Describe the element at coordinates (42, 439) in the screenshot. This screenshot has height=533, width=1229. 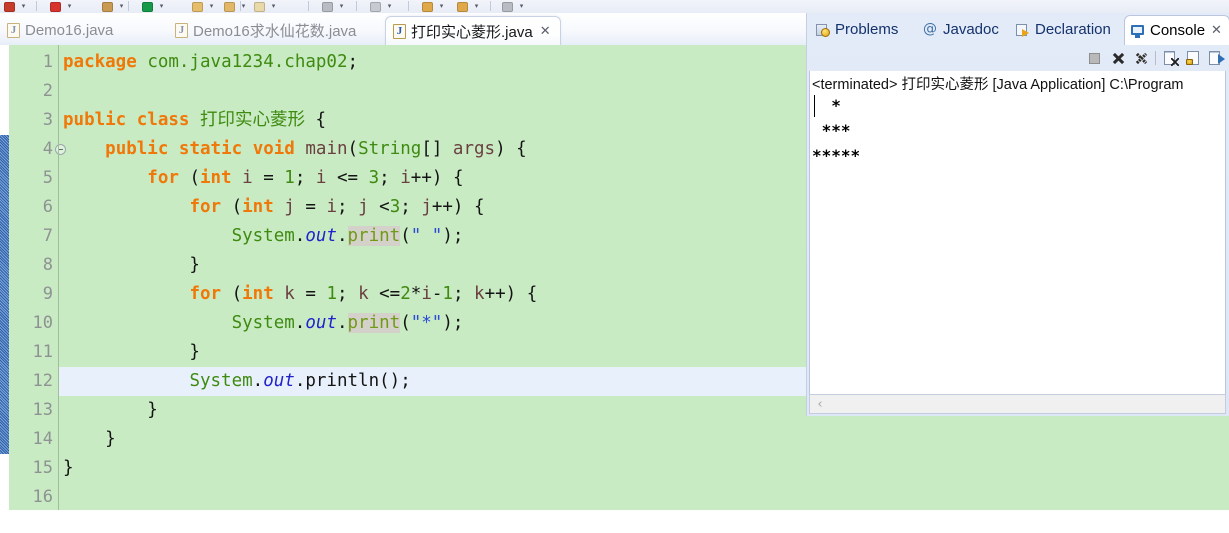
I see `line-number: 14` at that location.